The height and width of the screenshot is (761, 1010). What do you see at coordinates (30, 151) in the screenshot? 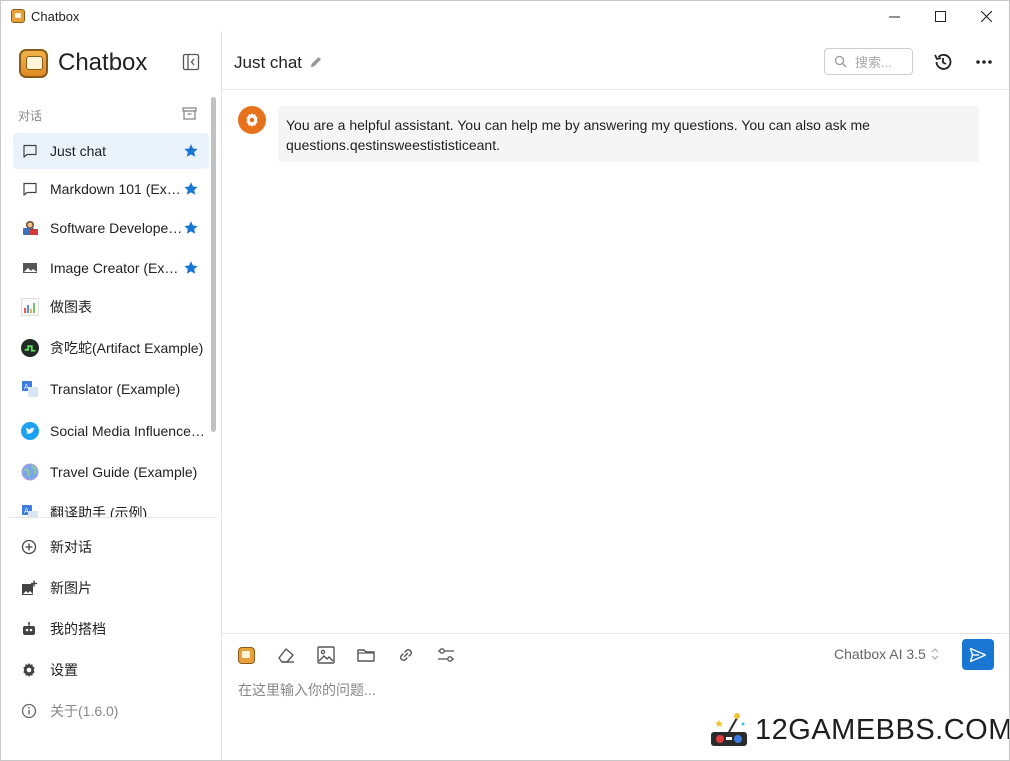
I see `chat-bubble-icon` at bounding box center [30, 151].